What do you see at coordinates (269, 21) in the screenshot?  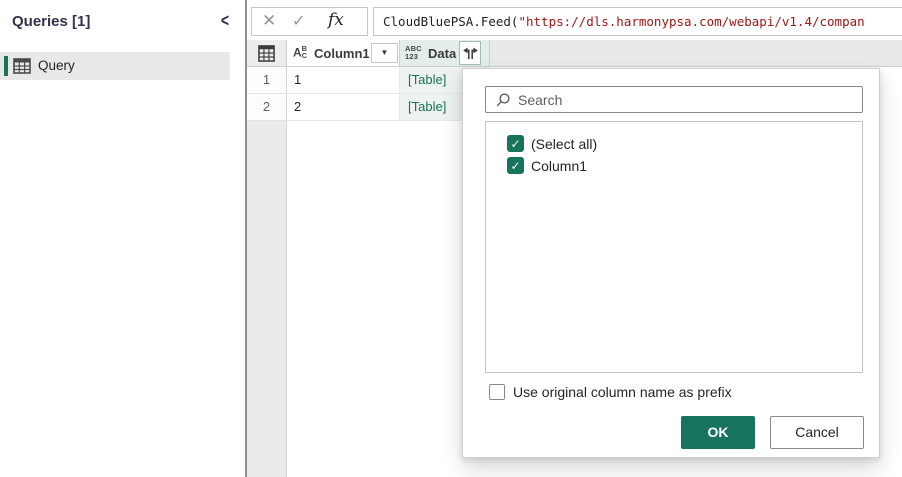 I see `formula-cancel-icon: ✕` at bounding box center [269, 21].